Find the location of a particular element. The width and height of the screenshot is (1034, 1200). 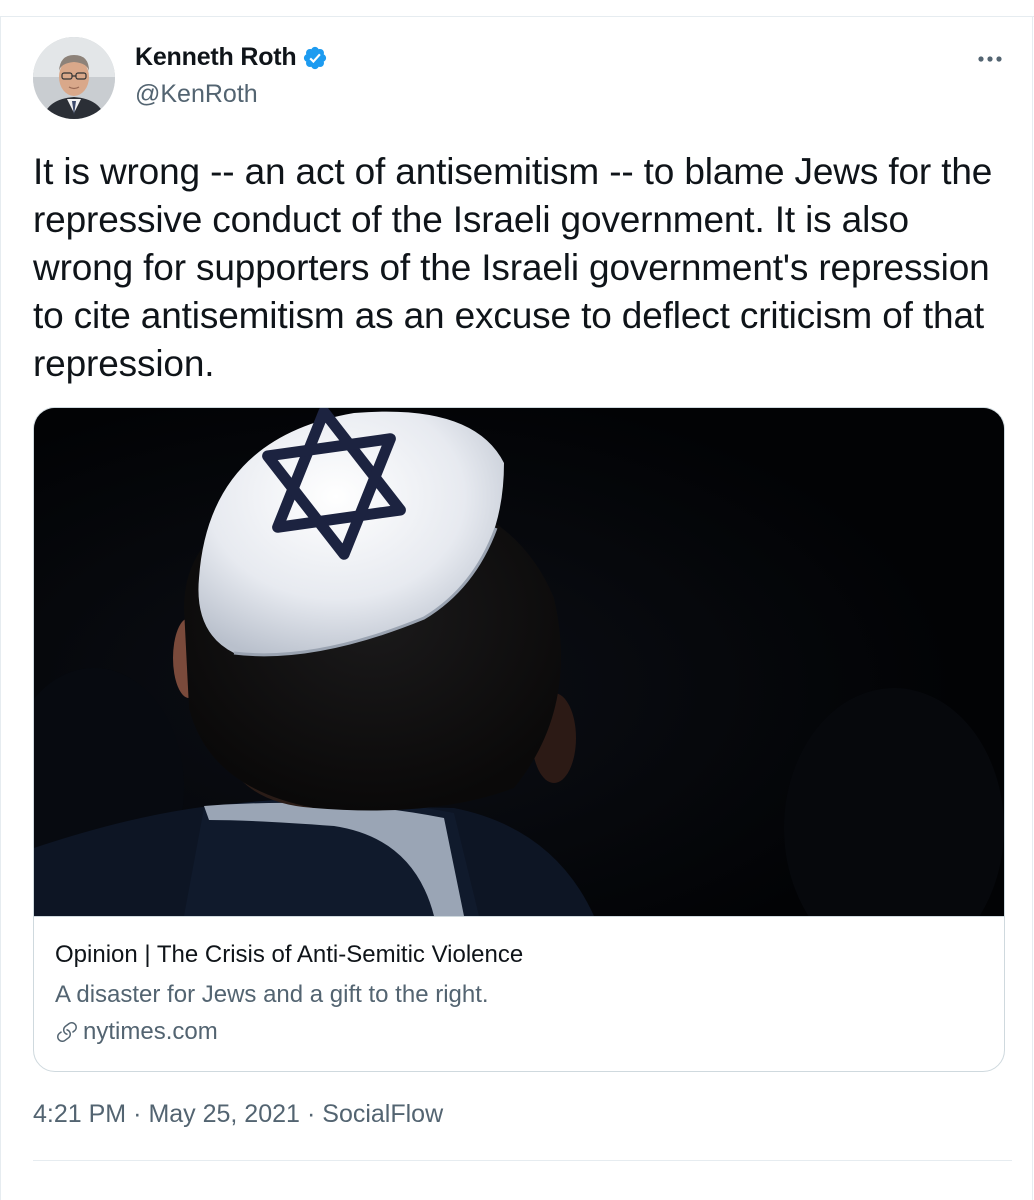

more-icon is located at coordinates (990, 59).